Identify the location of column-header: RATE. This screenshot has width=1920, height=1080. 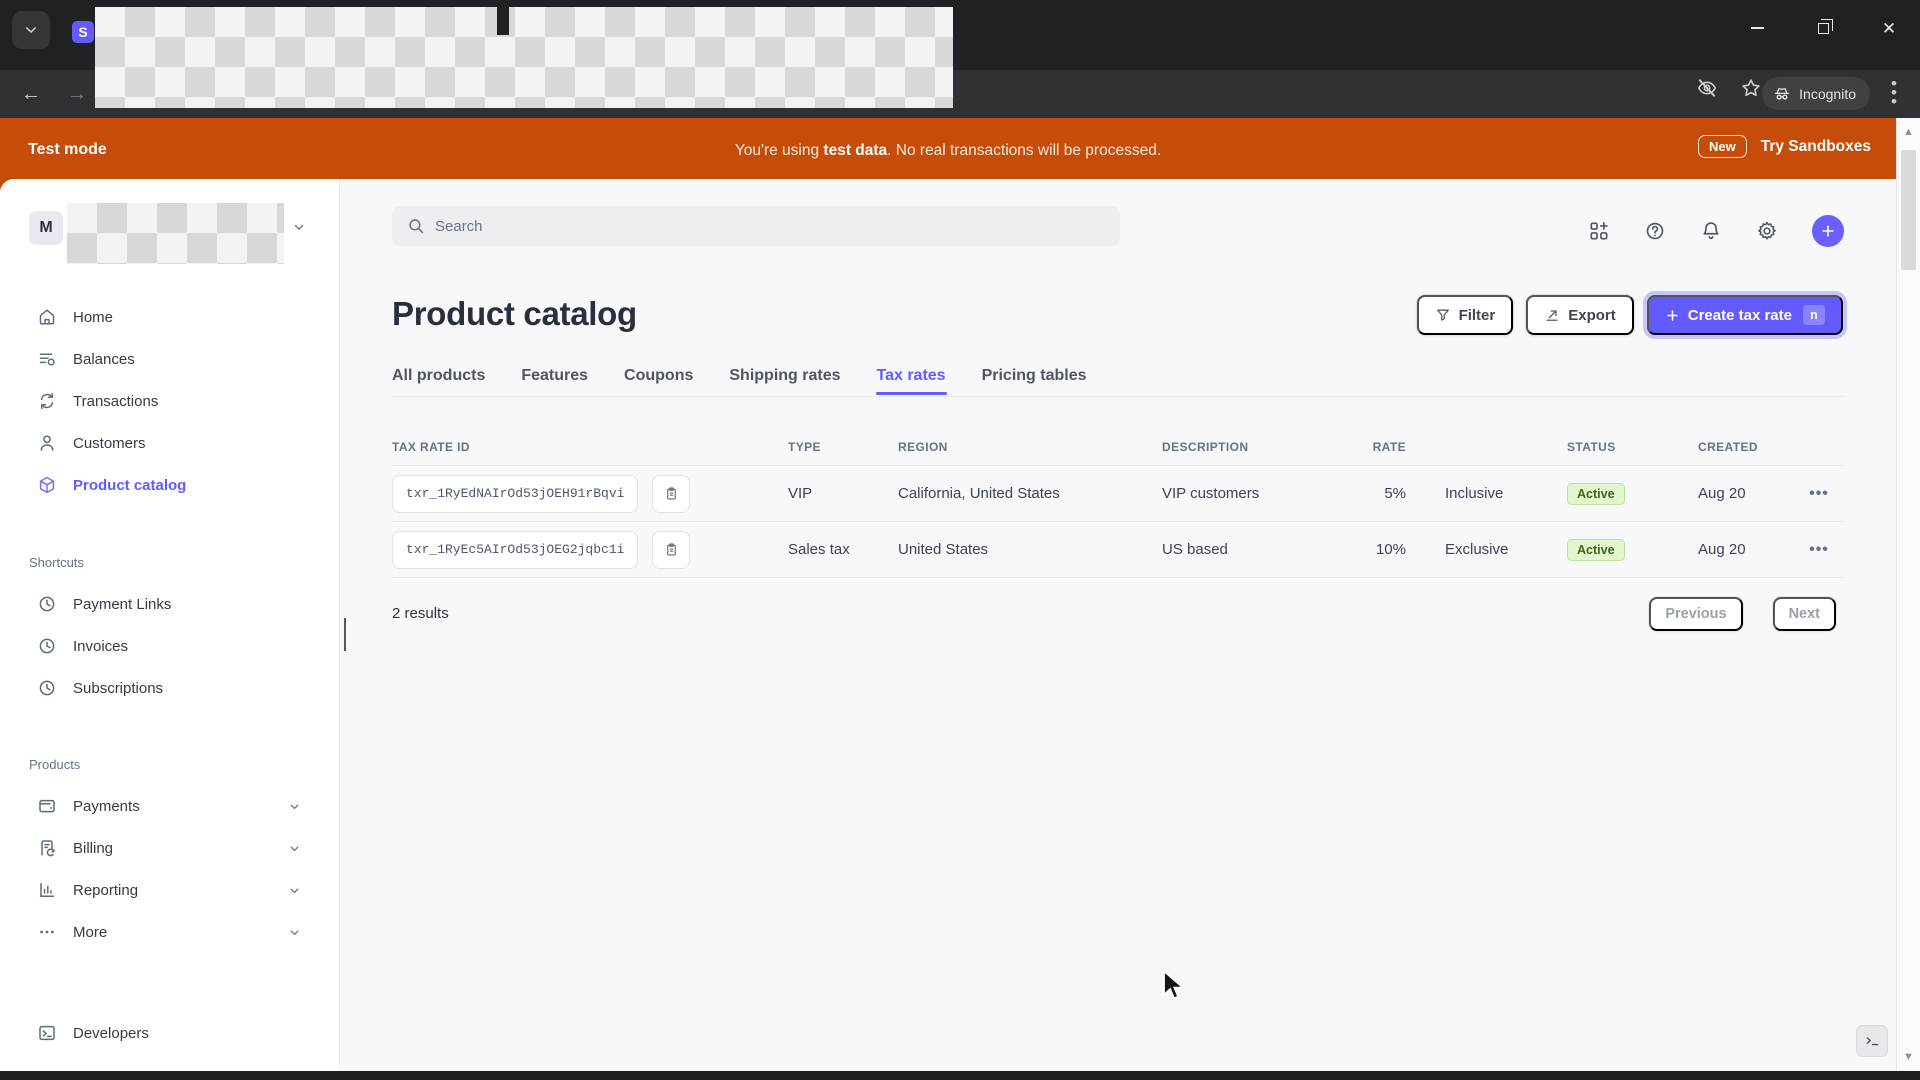
(1389, 447).